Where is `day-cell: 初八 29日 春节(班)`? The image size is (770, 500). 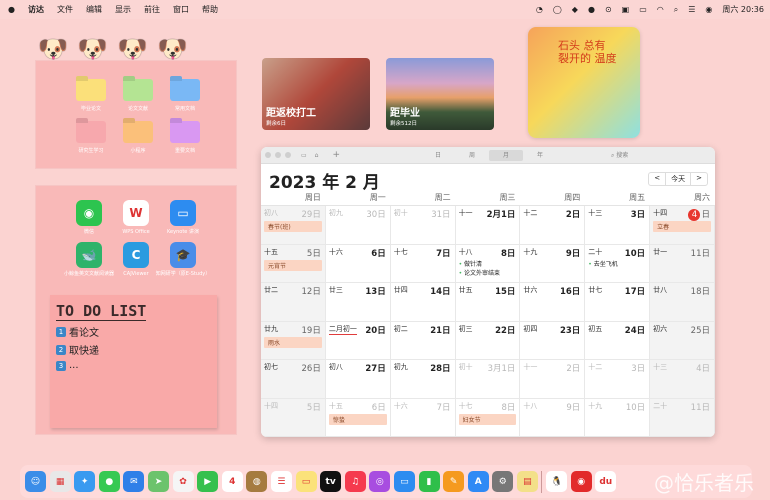 day-cell: 初八 29日 春节(班) is located at coordinates (293, 225).